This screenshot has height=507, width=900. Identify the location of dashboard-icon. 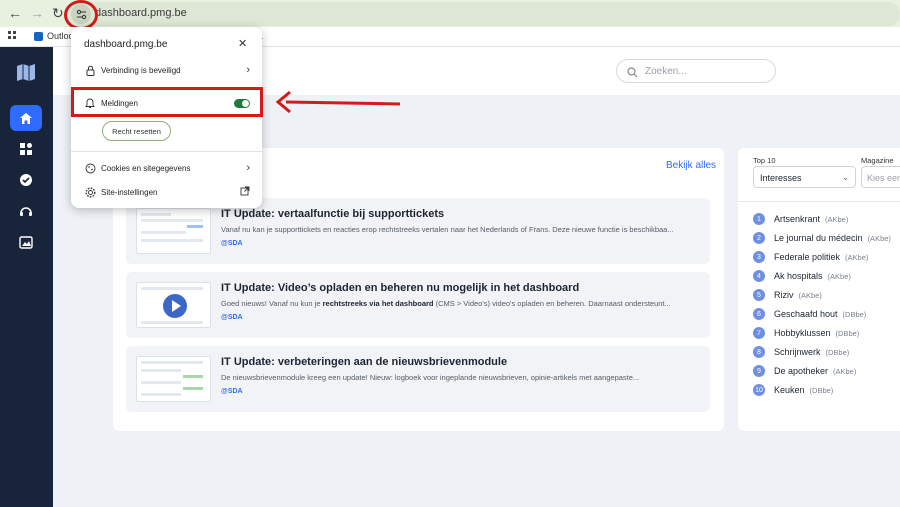
(26, 149).